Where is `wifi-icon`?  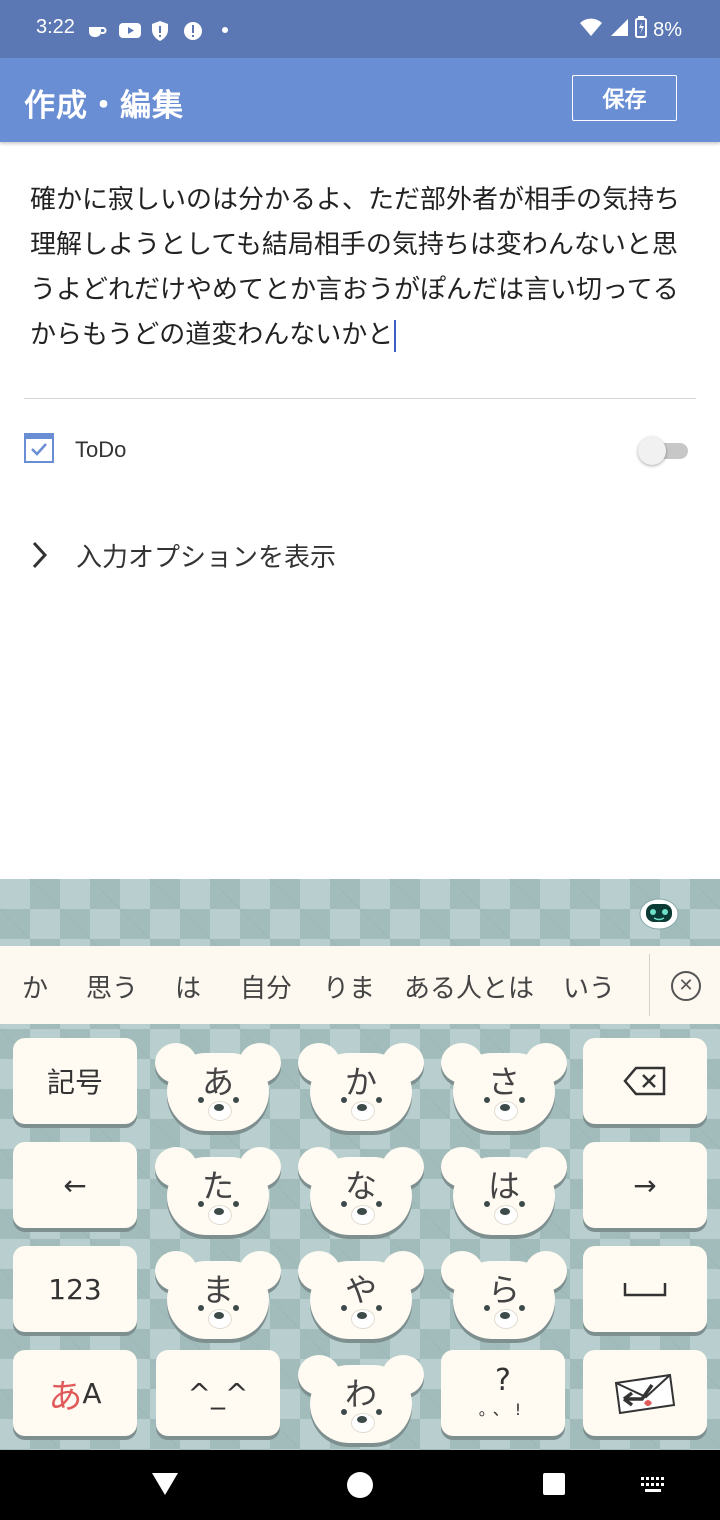 wifi-icon is located at coordinates (591, 30).